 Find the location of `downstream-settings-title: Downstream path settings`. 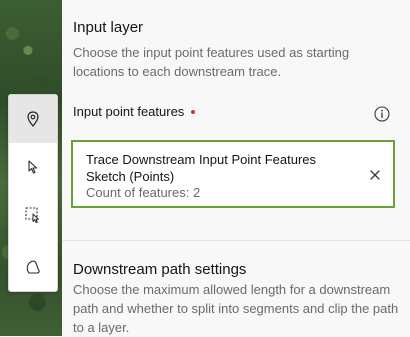

downstream-settings-title: Downstream path settings is located at coordinates (160, 269).